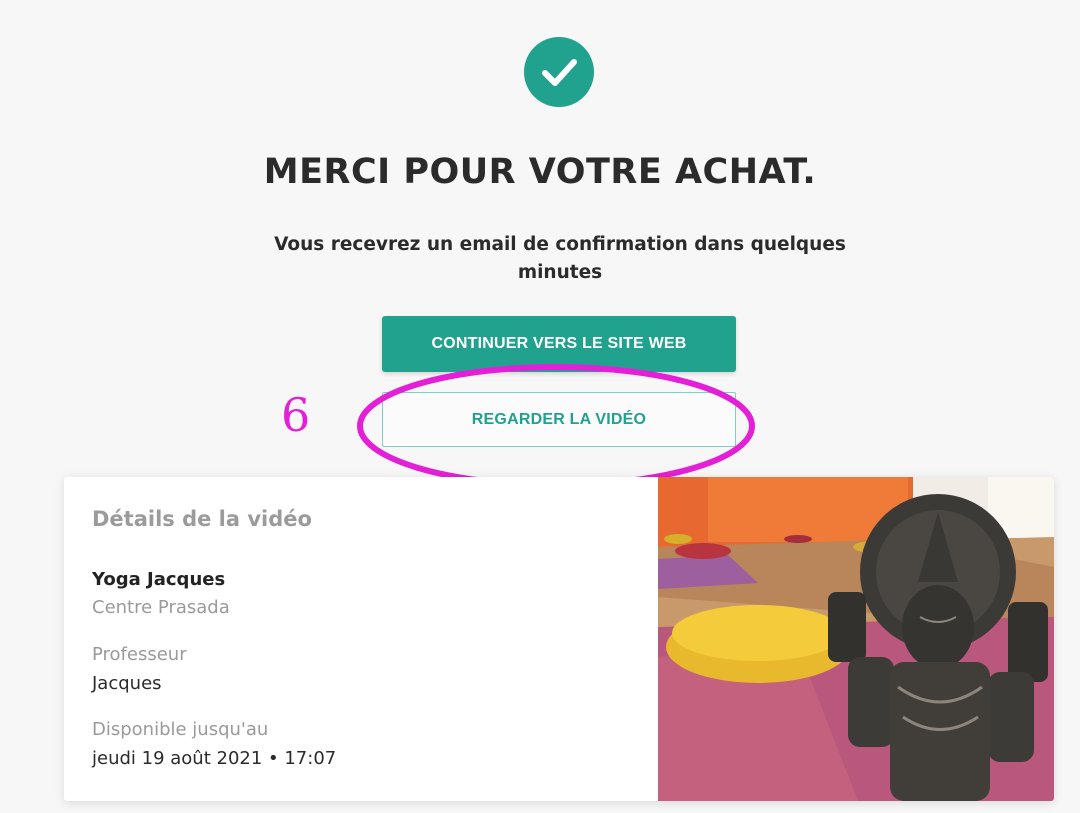 Image resolution: width=1080 pixels, height=813 pixels. What do you see at coordinates (559, 72) in the screenshot?
I see `check-circle-icon` at bounding box center [559, 72].